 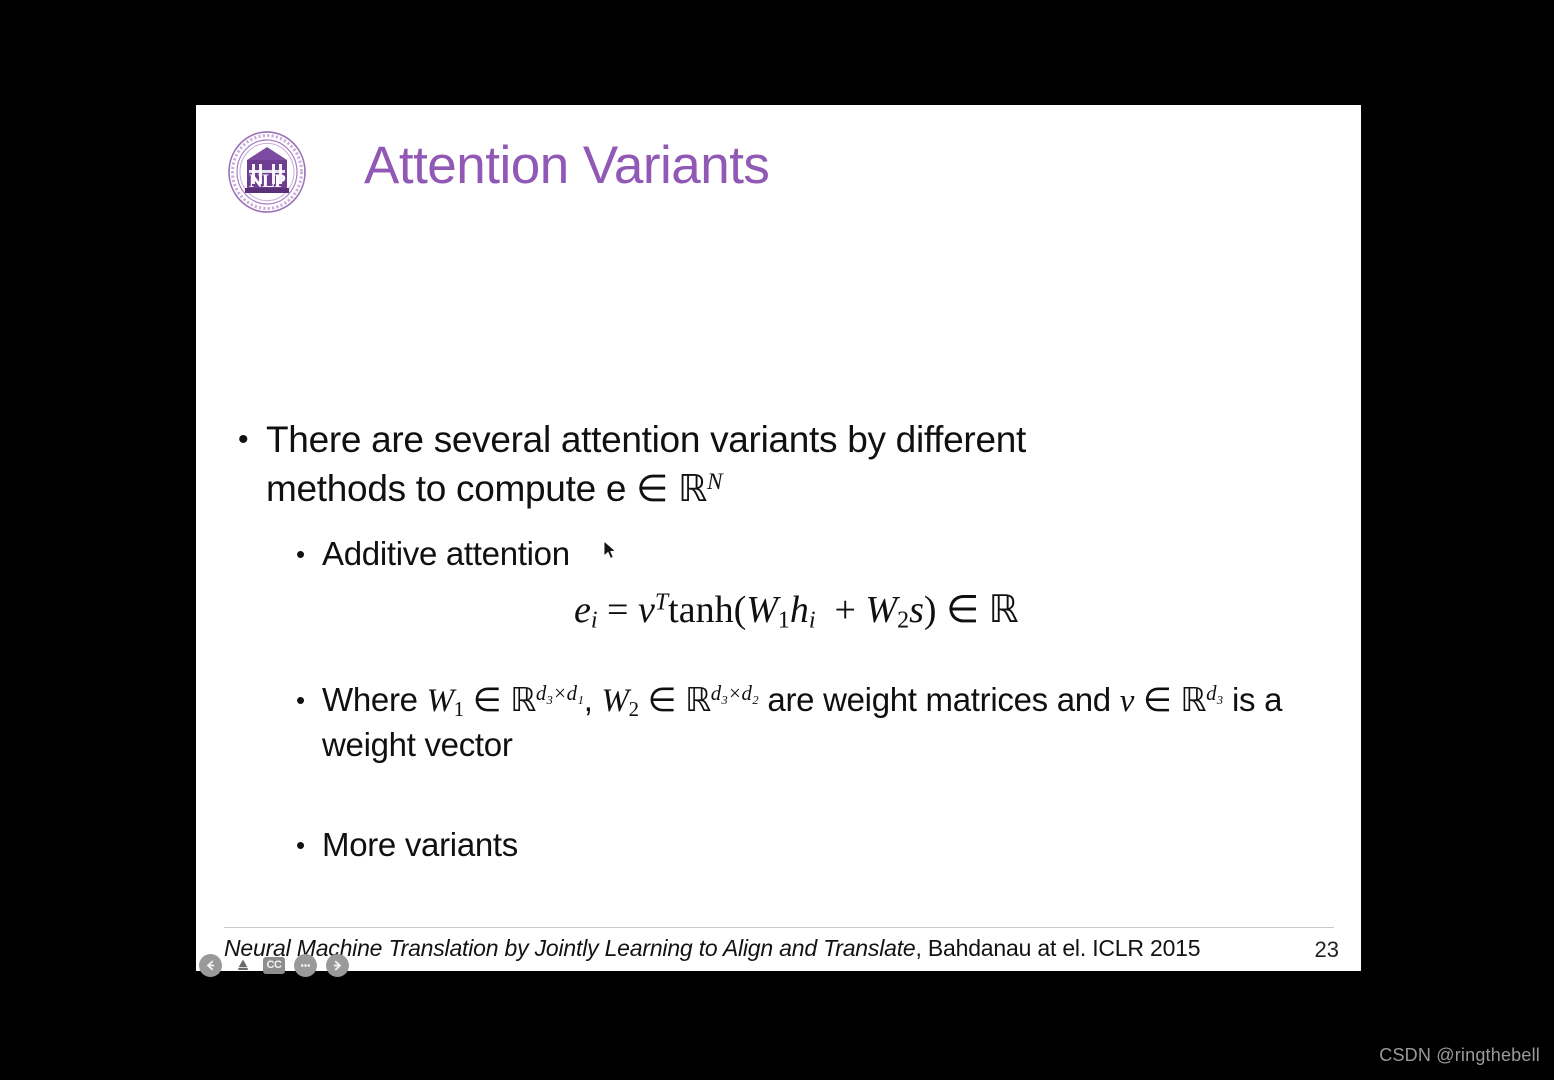 I want to click on where-W1: W, so click(x=440, y=701).